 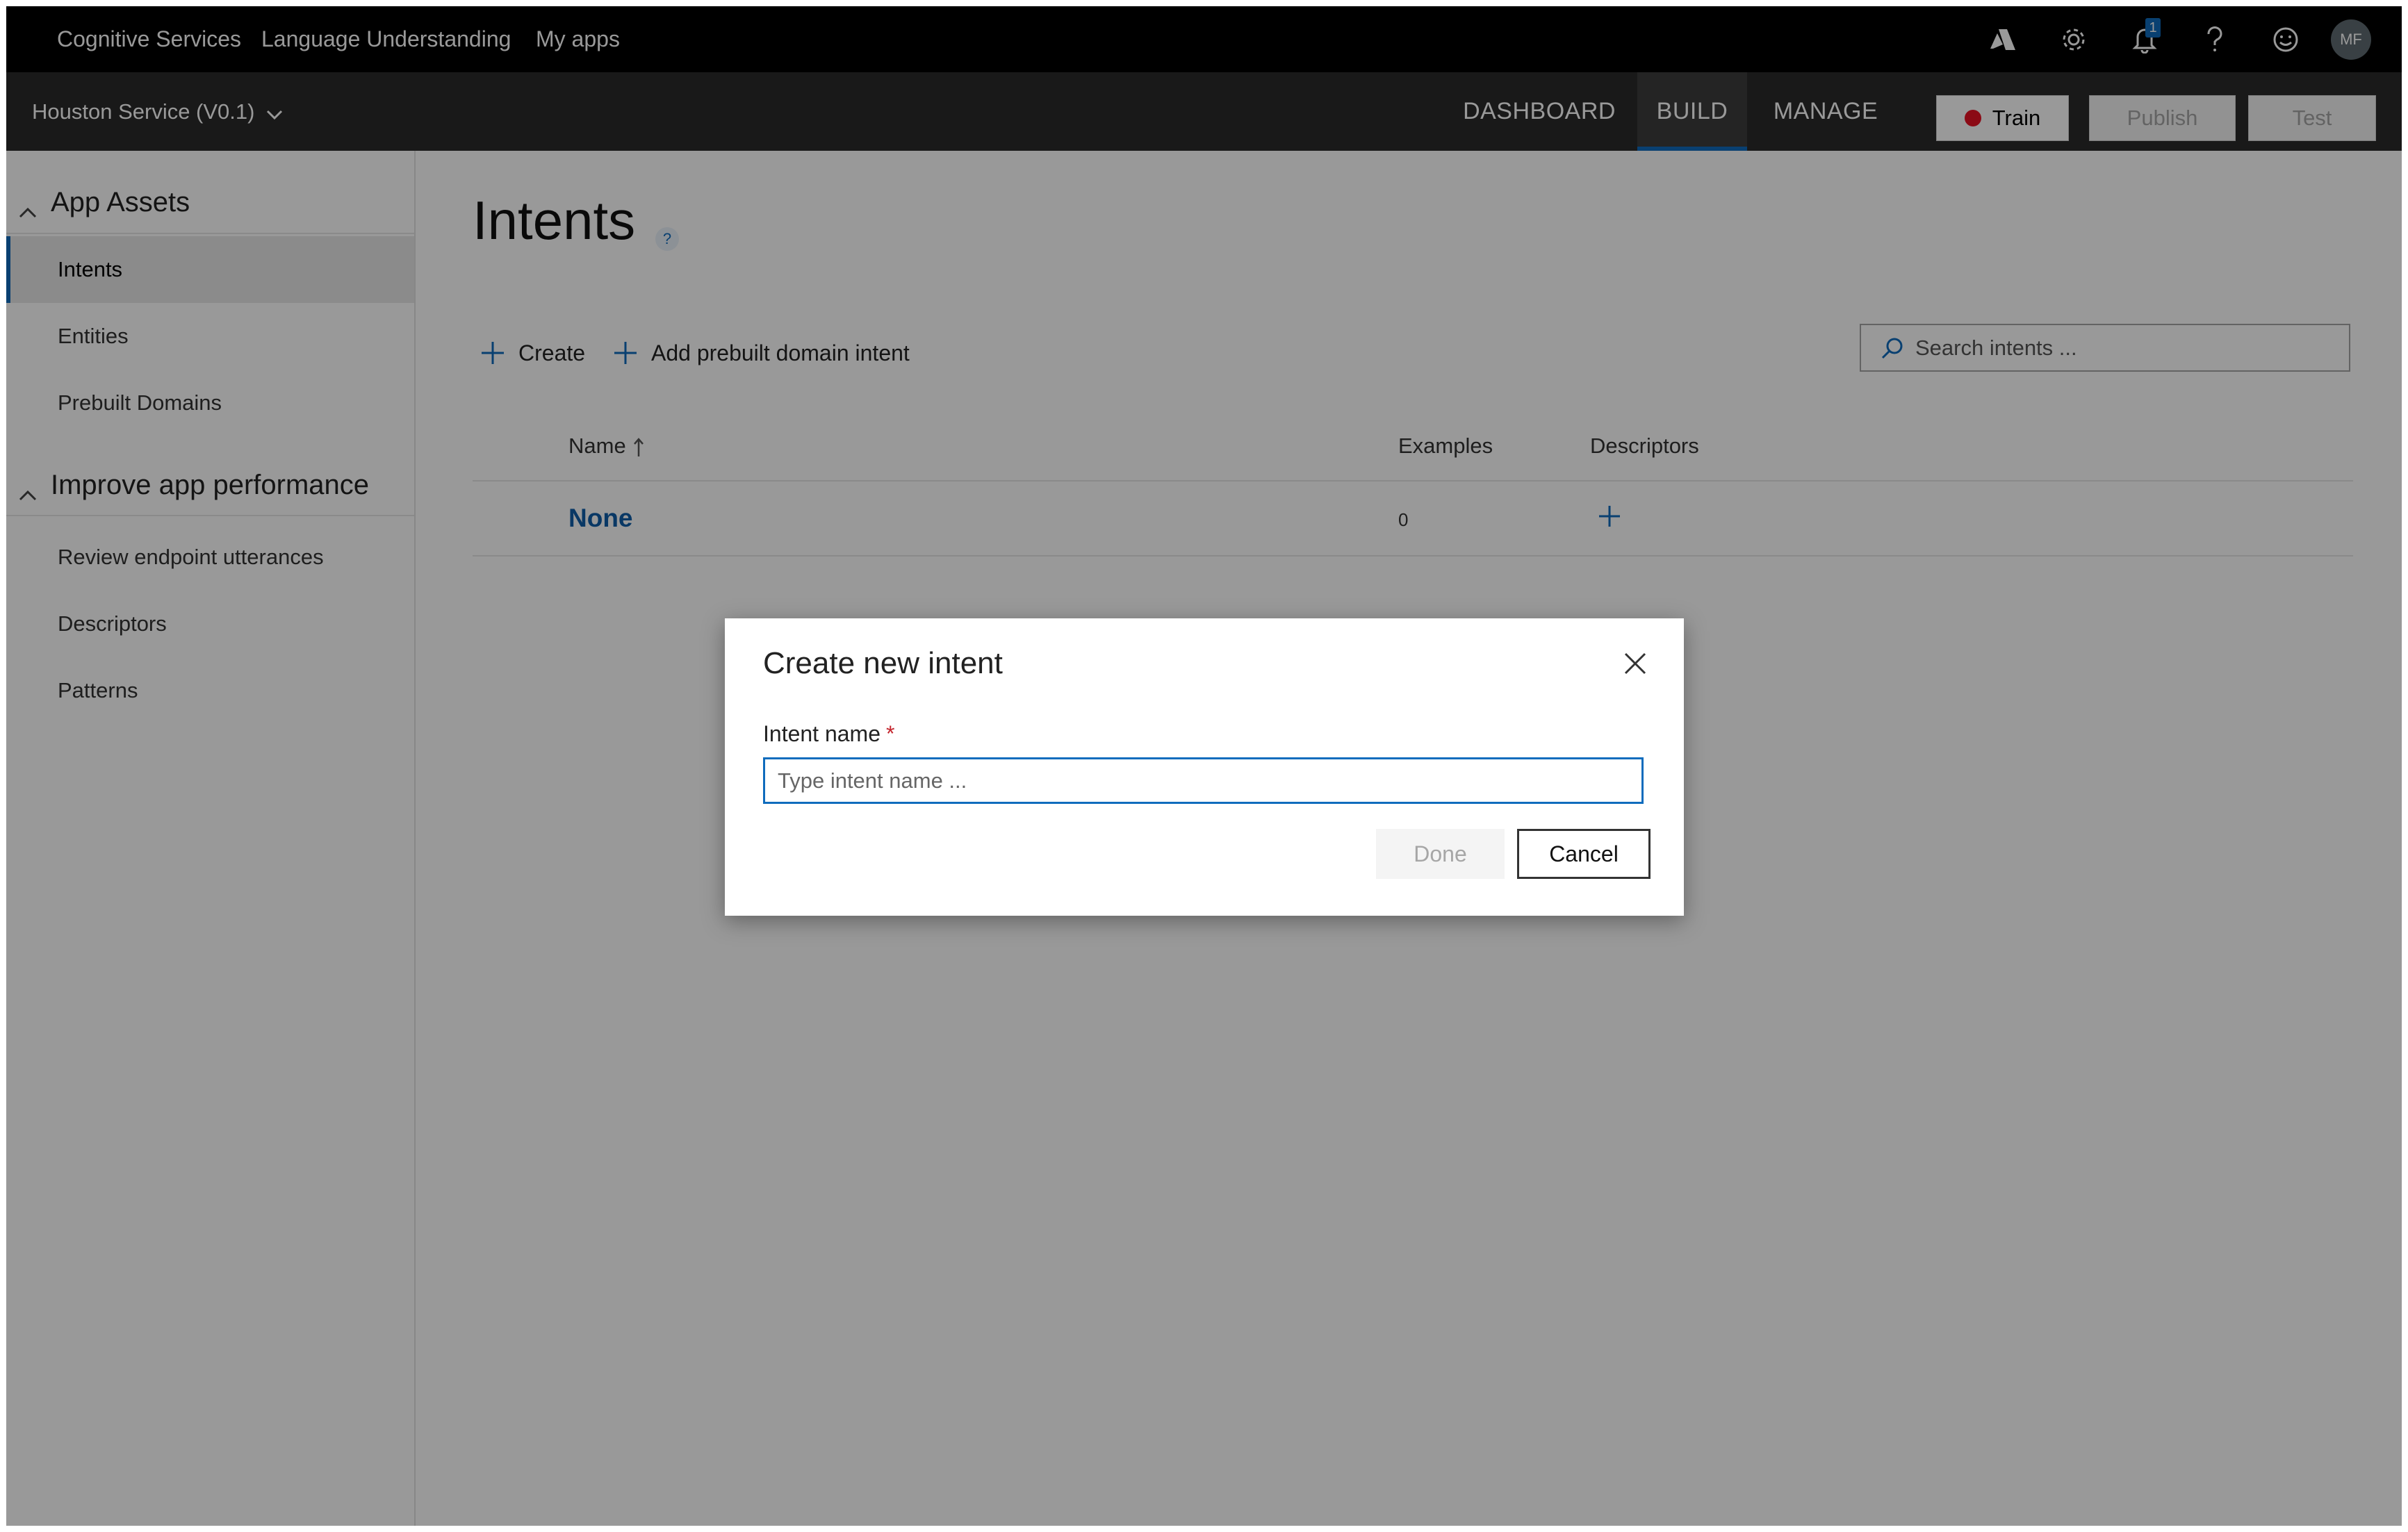 I want to click on intent-name-label: Intent name *, so click(x=828, y=734).